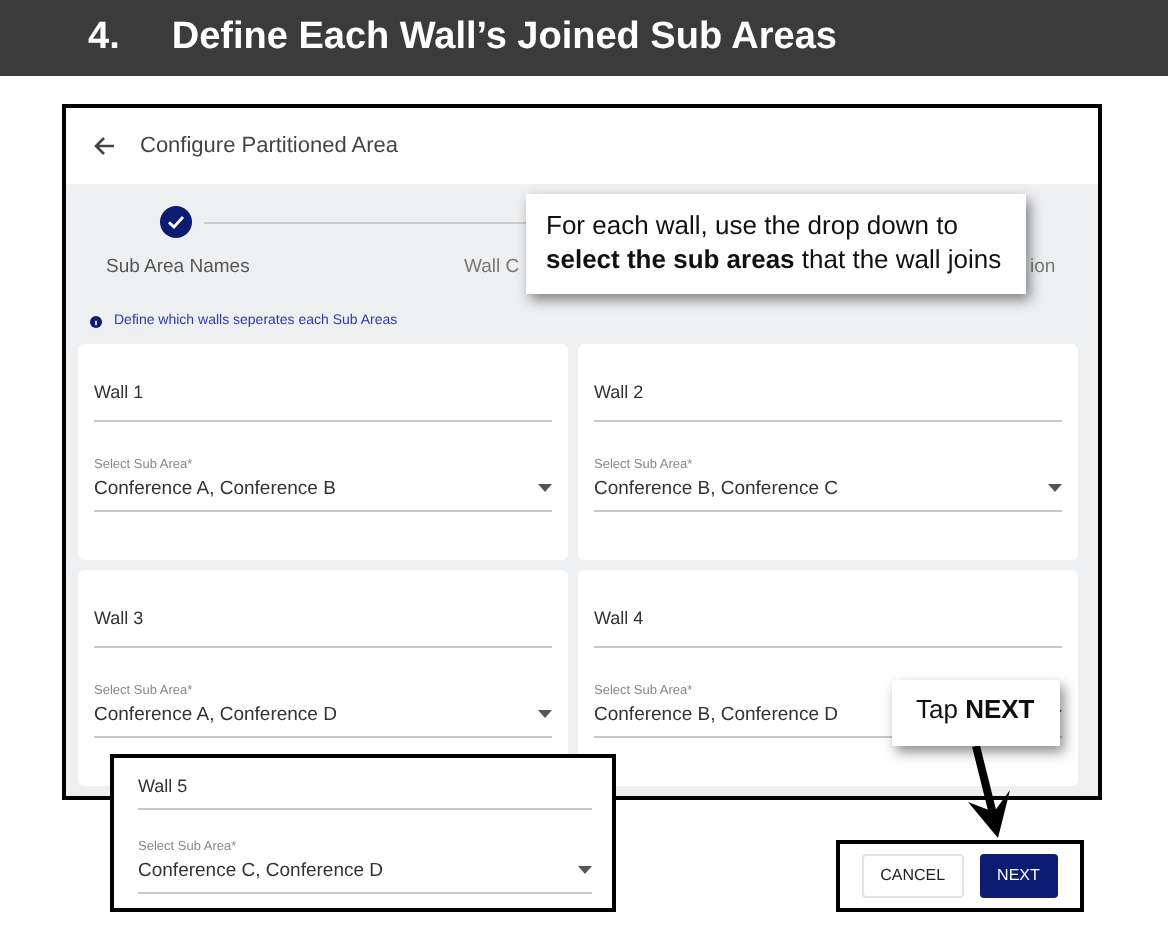  I want to click on cancel-button: CANCEL, so click(913, 876).